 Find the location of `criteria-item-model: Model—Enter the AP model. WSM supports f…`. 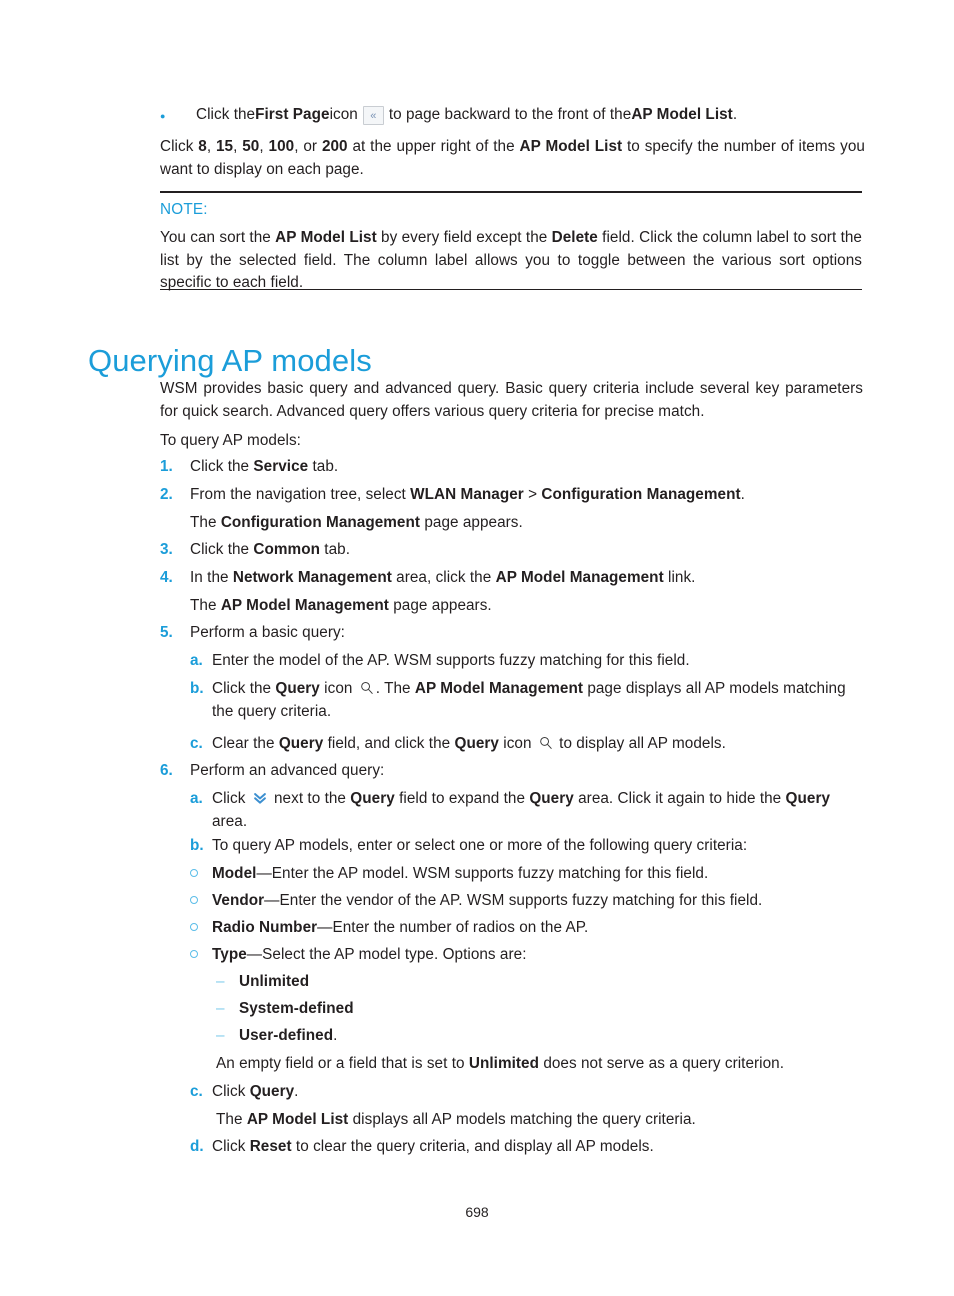

criteria-item-model: Model—Enter the AP model. WSM supports f… is located at coordinates (526, 874).